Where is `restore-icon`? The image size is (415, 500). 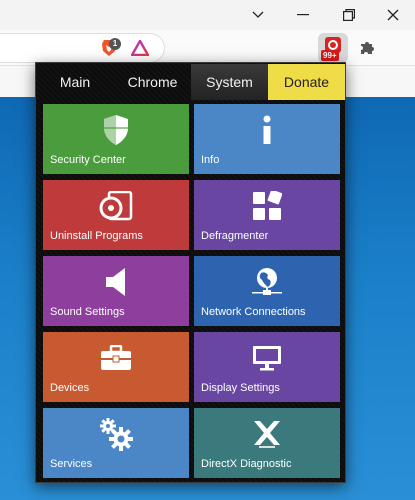
restore-icon is located at coordinates (349, 15).